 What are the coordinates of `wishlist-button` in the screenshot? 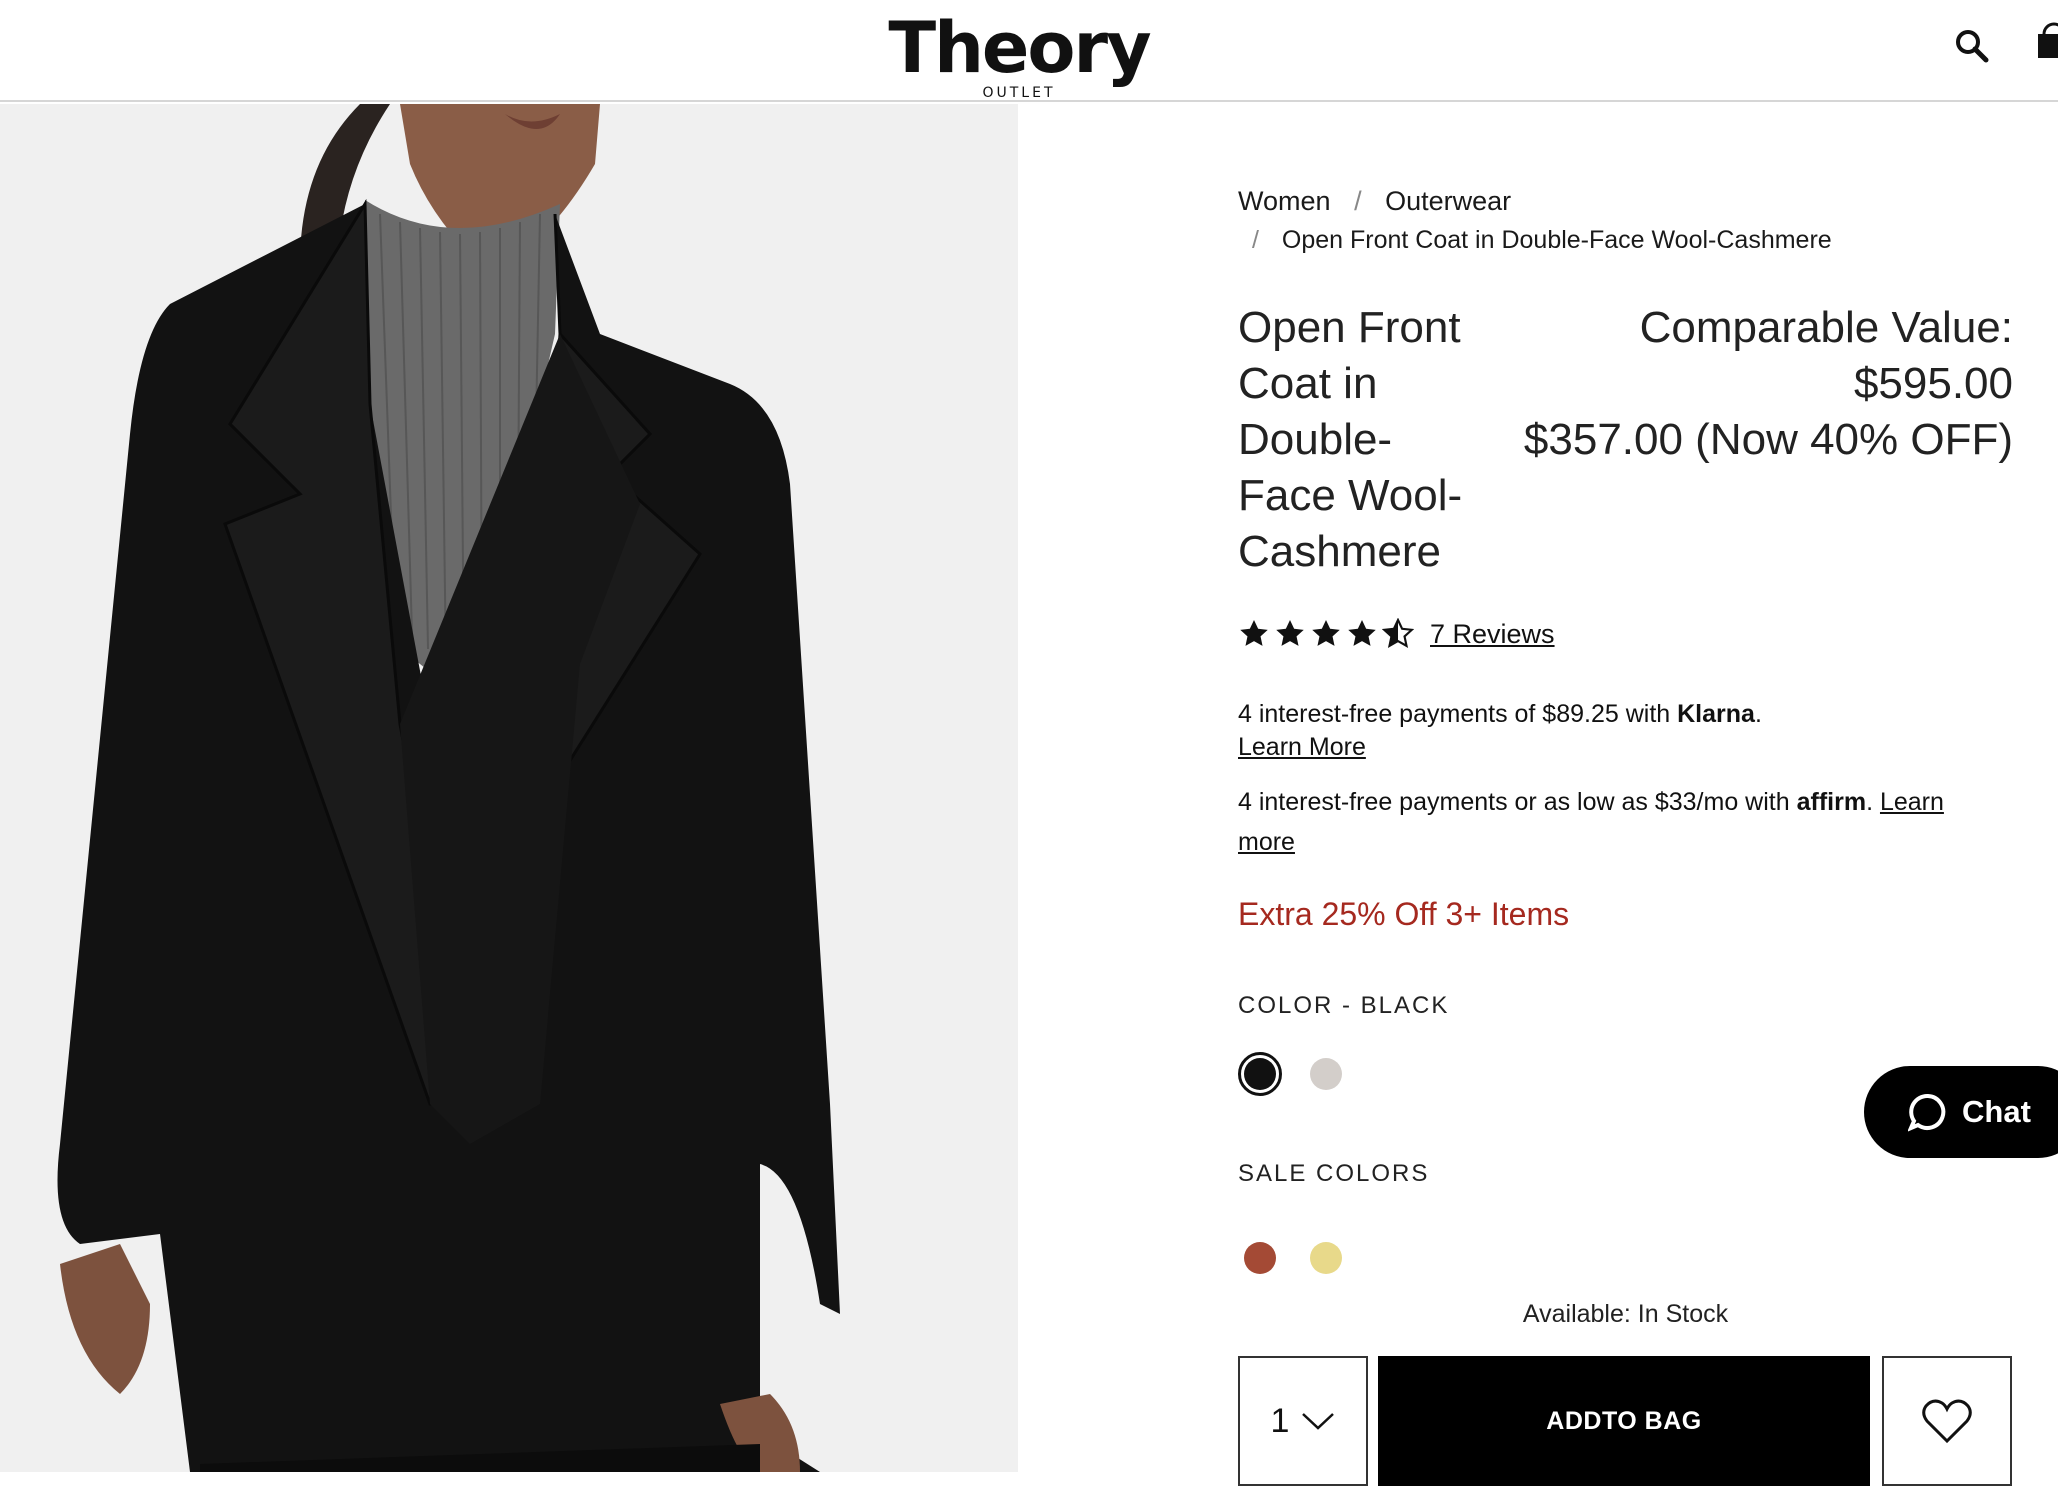 It's located at (1947, 1421).